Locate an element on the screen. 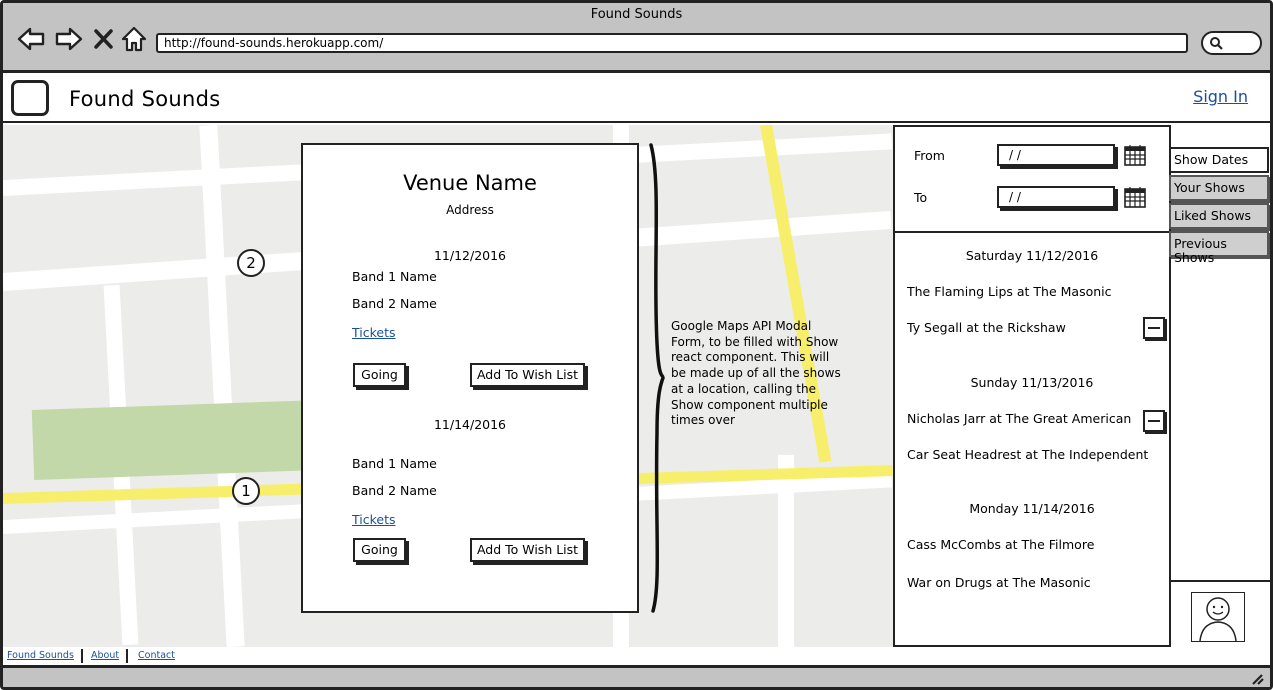 The image size is (1273, 690). day-heading: Saturday 11/12/2016 is located at coordinates (1032, 255).